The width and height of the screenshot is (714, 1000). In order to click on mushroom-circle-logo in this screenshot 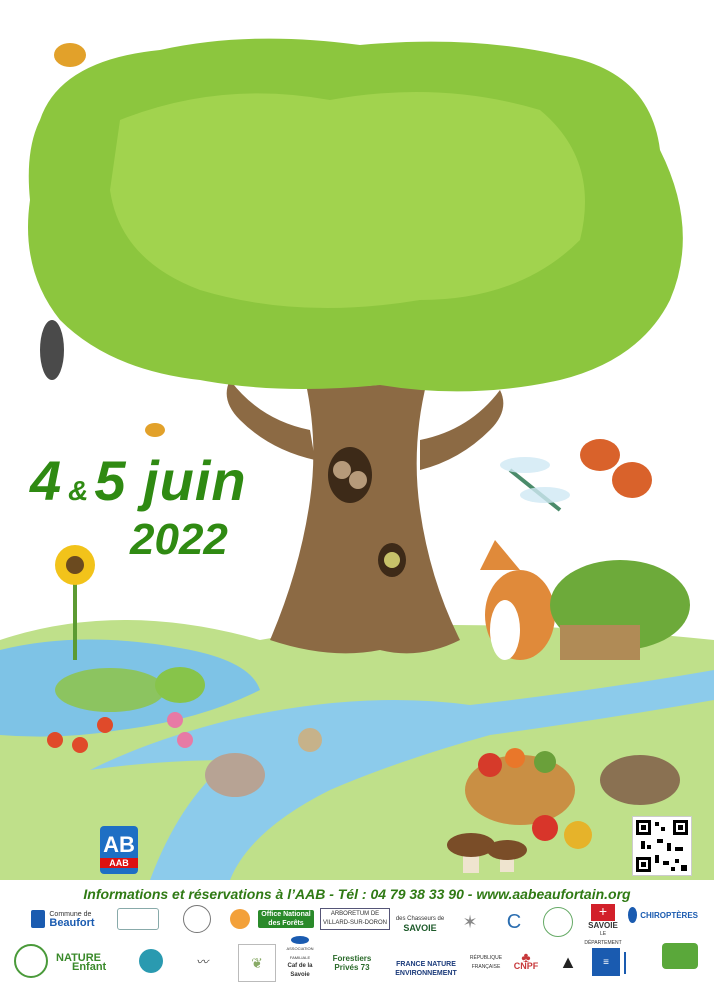, I will do `click(31, 961)`.